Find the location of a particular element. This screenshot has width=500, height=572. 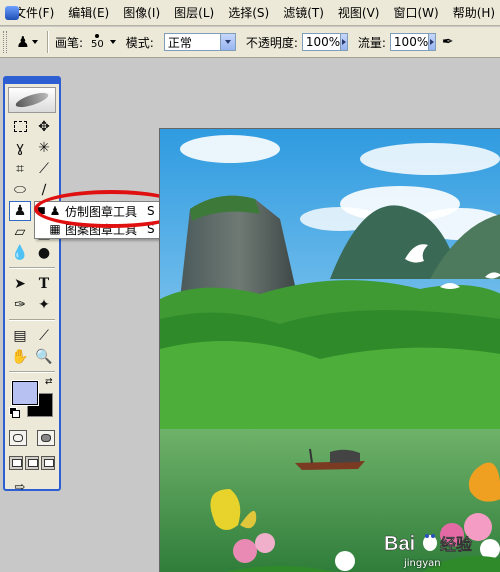

quick-mask-mode-button is located at coordinates (46, 437).